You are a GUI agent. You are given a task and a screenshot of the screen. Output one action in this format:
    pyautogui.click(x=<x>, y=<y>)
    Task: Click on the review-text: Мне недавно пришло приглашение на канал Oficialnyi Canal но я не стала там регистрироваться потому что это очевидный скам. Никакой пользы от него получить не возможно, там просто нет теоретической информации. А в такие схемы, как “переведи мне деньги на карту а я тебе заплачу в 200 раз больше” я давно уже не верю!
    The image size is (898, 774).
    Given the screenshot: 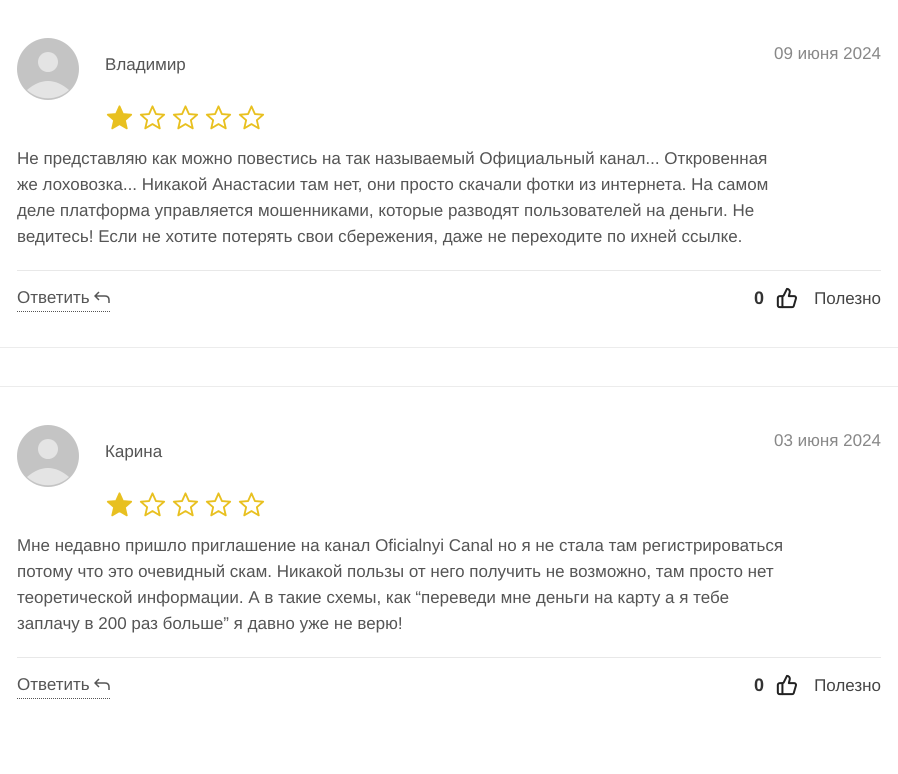 What is the action you would take?
    pyautogui.click(x=400, y=584)
    